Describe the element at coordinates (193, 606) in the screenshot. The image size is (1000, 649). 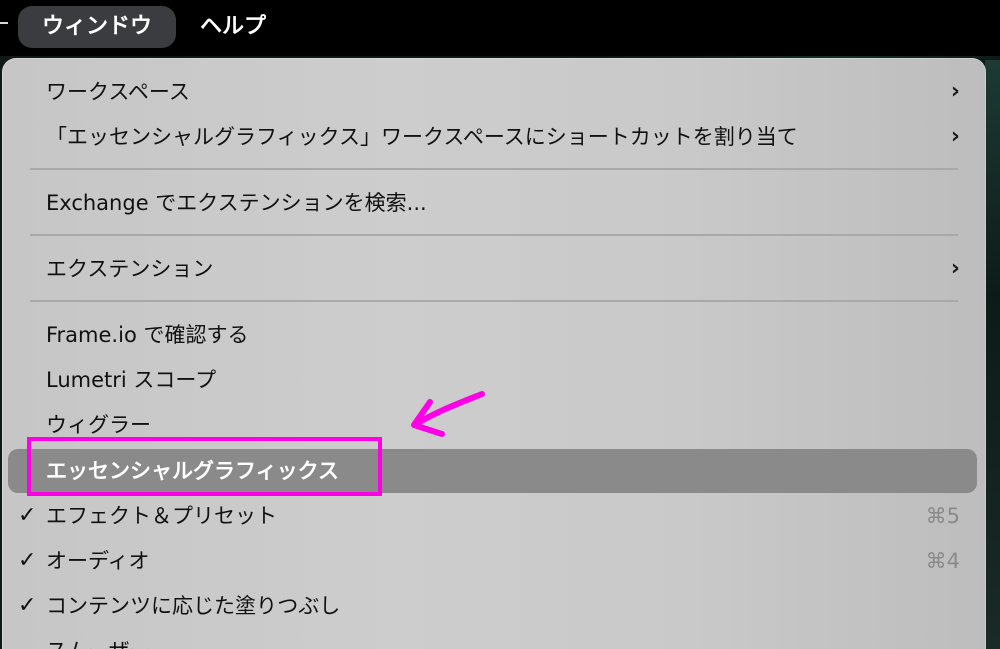
I see `menu-item-label: コンテンツに応じた塗りつぶし` at that location.